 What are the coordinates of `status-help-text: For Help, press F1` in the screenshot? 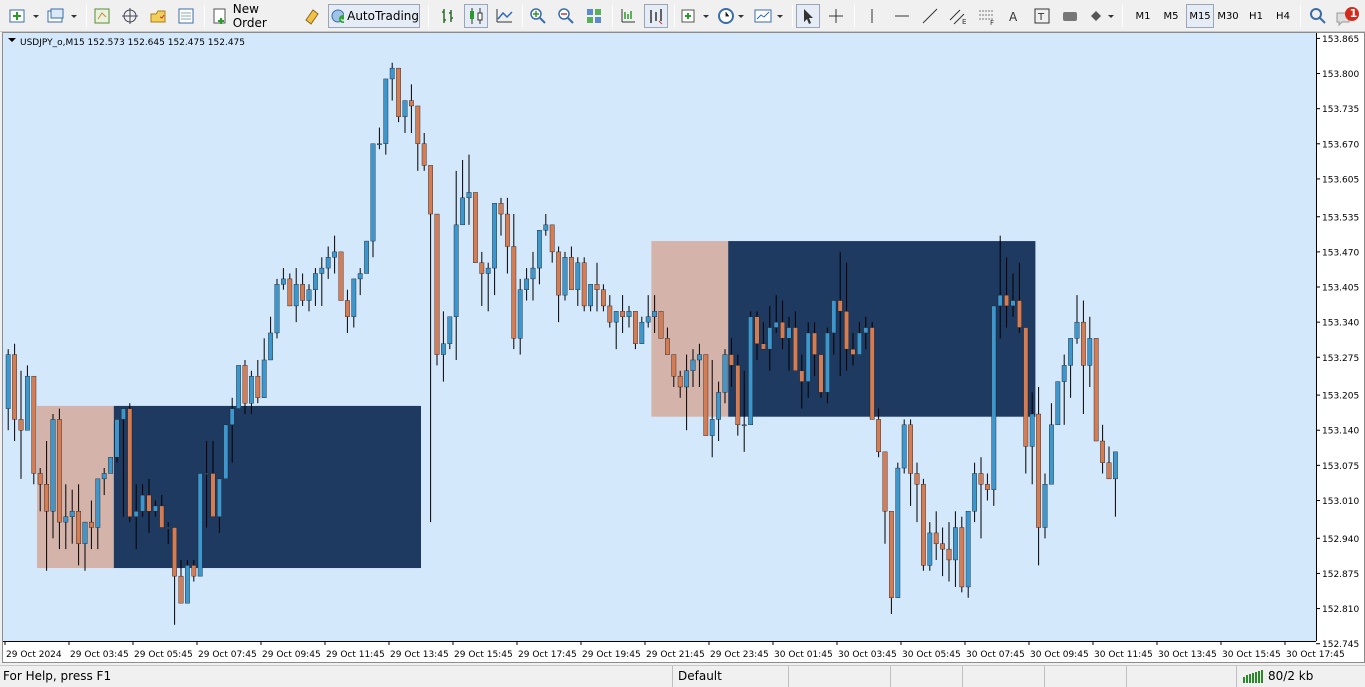 It's located at (57, 676).